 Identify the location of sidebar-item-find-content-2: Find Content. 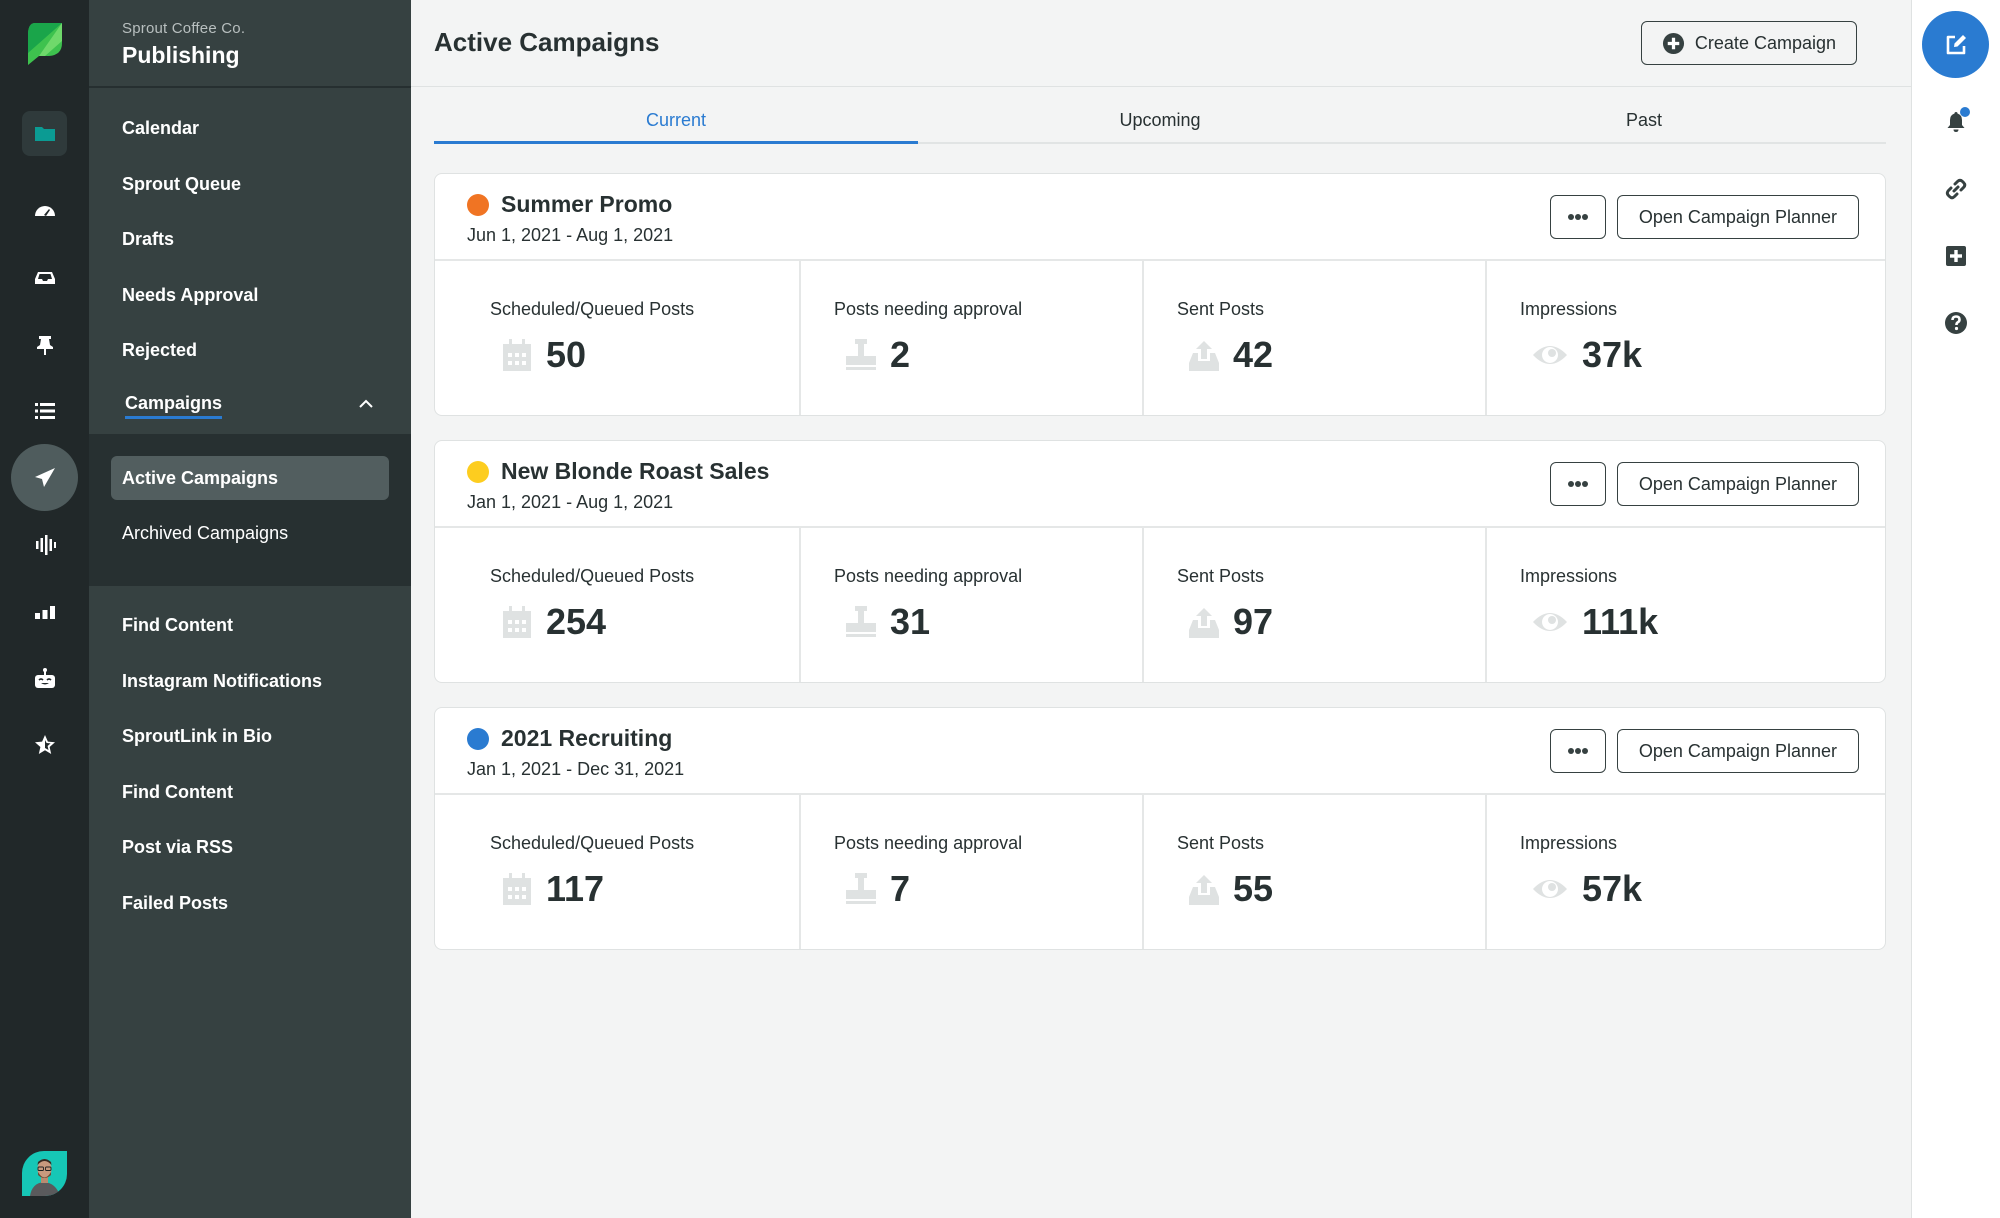
(250, 793).